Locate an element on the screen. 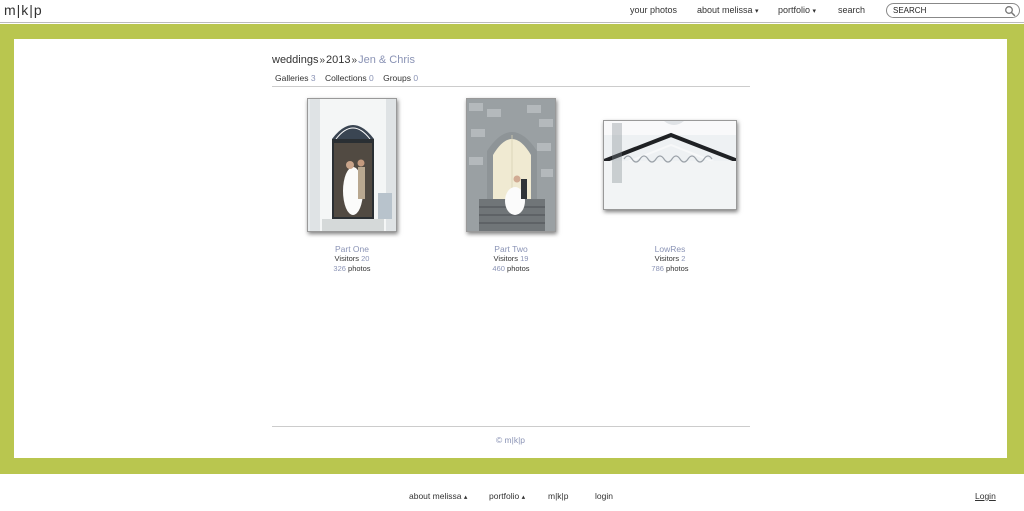  site-logo: m|k|p is located at coordinates (23, 10).